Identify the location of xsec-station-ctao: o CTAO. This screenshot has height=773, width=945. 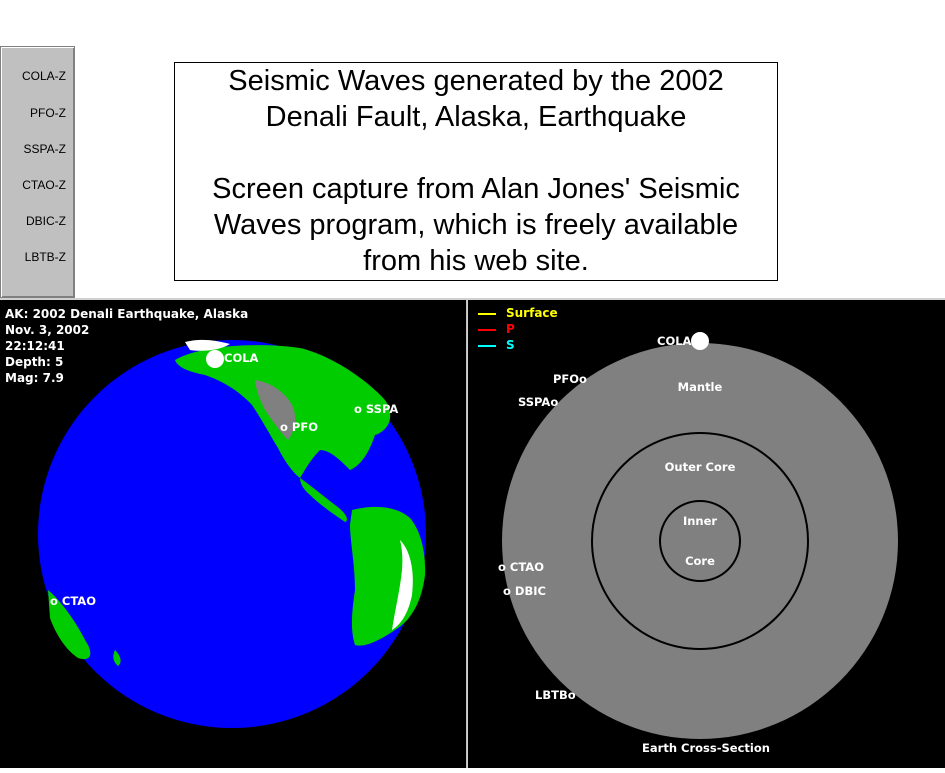
(521, 567).